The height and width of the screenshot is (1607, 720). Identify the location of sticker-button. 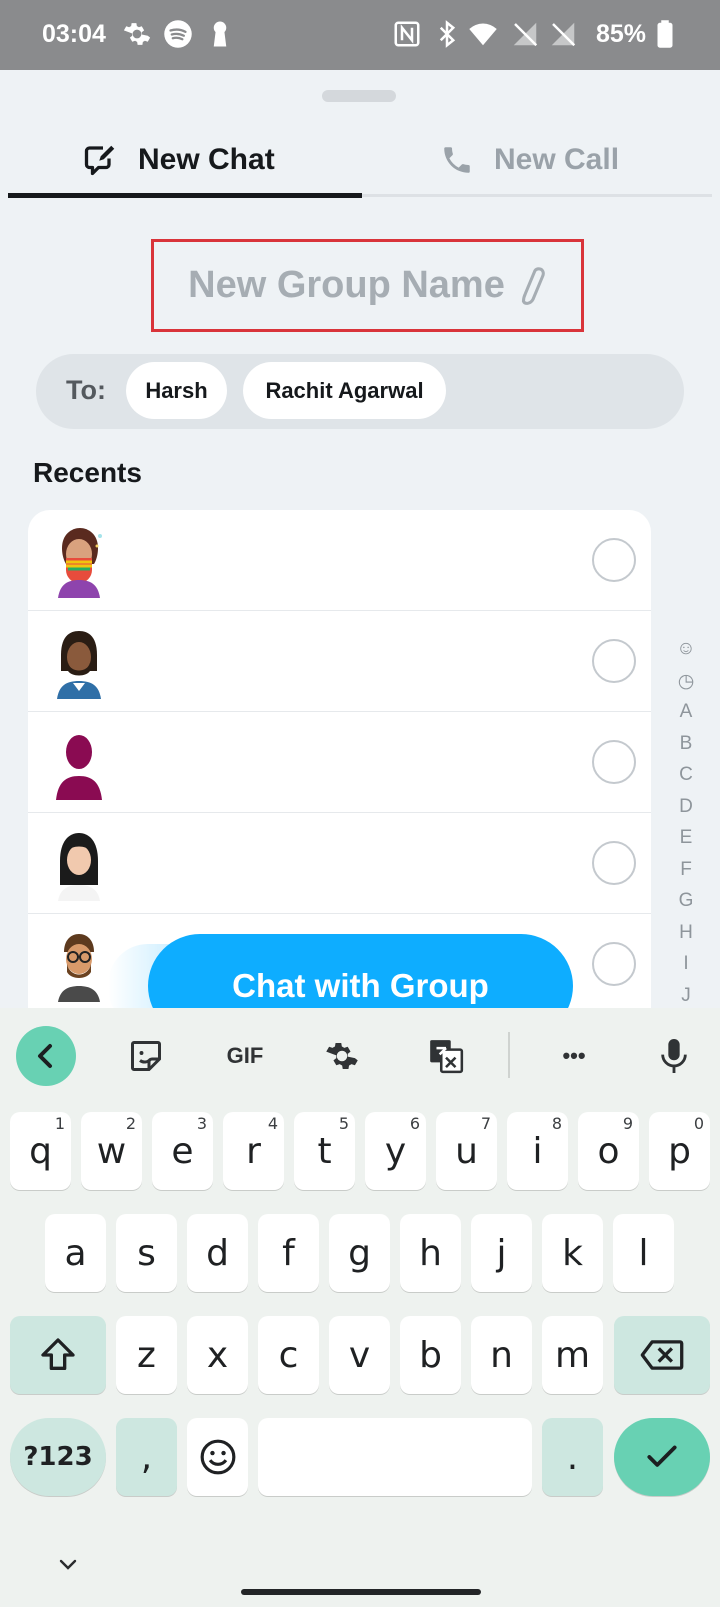
(146, 1056).